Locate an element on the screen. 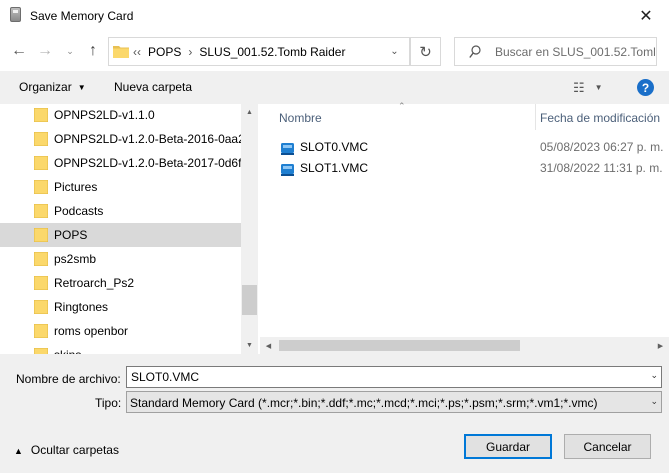  sidebar-item-label: POPS is located at coordinates (71, 235).